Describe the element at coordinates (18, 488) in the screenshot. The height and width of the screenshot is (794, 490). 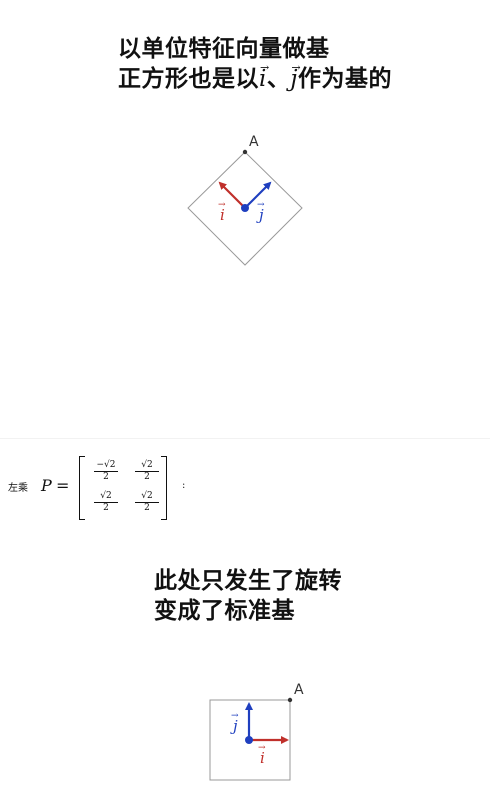
I see `formula-prefix: 左乘` at that location.